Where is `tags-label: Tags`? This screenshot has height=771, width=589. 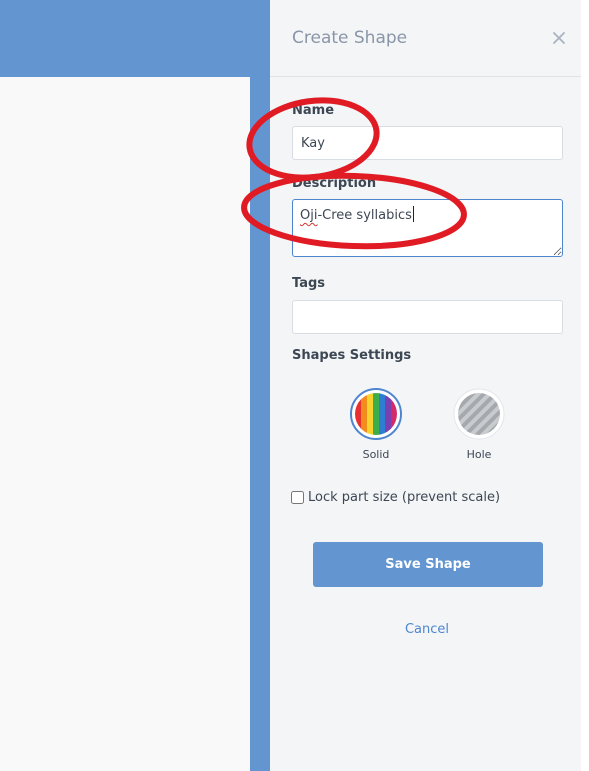
tags-label: Tags is located at coordinates (309, 283).